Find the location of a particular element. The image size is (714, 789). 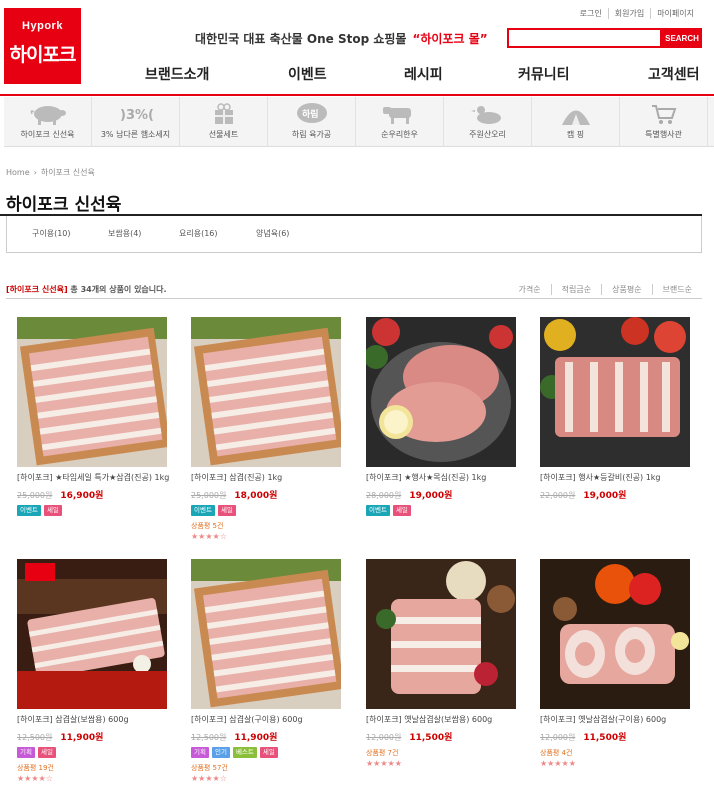

sort-reviews: 상품평순 is located at coordinates (626, 289).